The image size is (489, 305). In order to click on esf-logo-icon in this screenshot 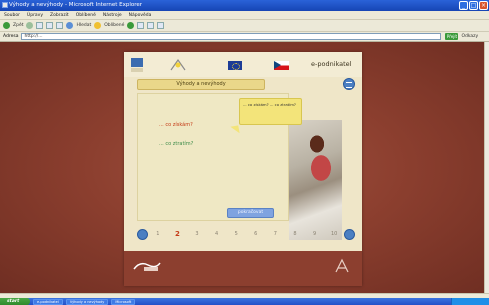, I will do `click(178, 64)`.